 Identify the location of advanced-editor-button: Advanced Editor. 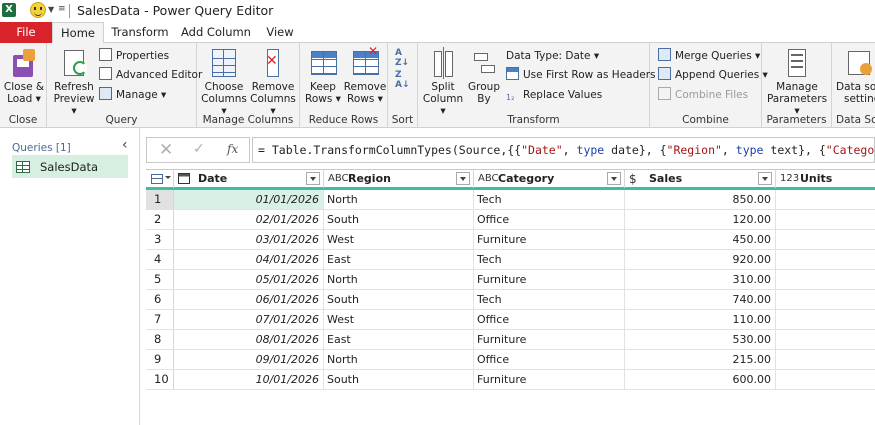
(150, 75).